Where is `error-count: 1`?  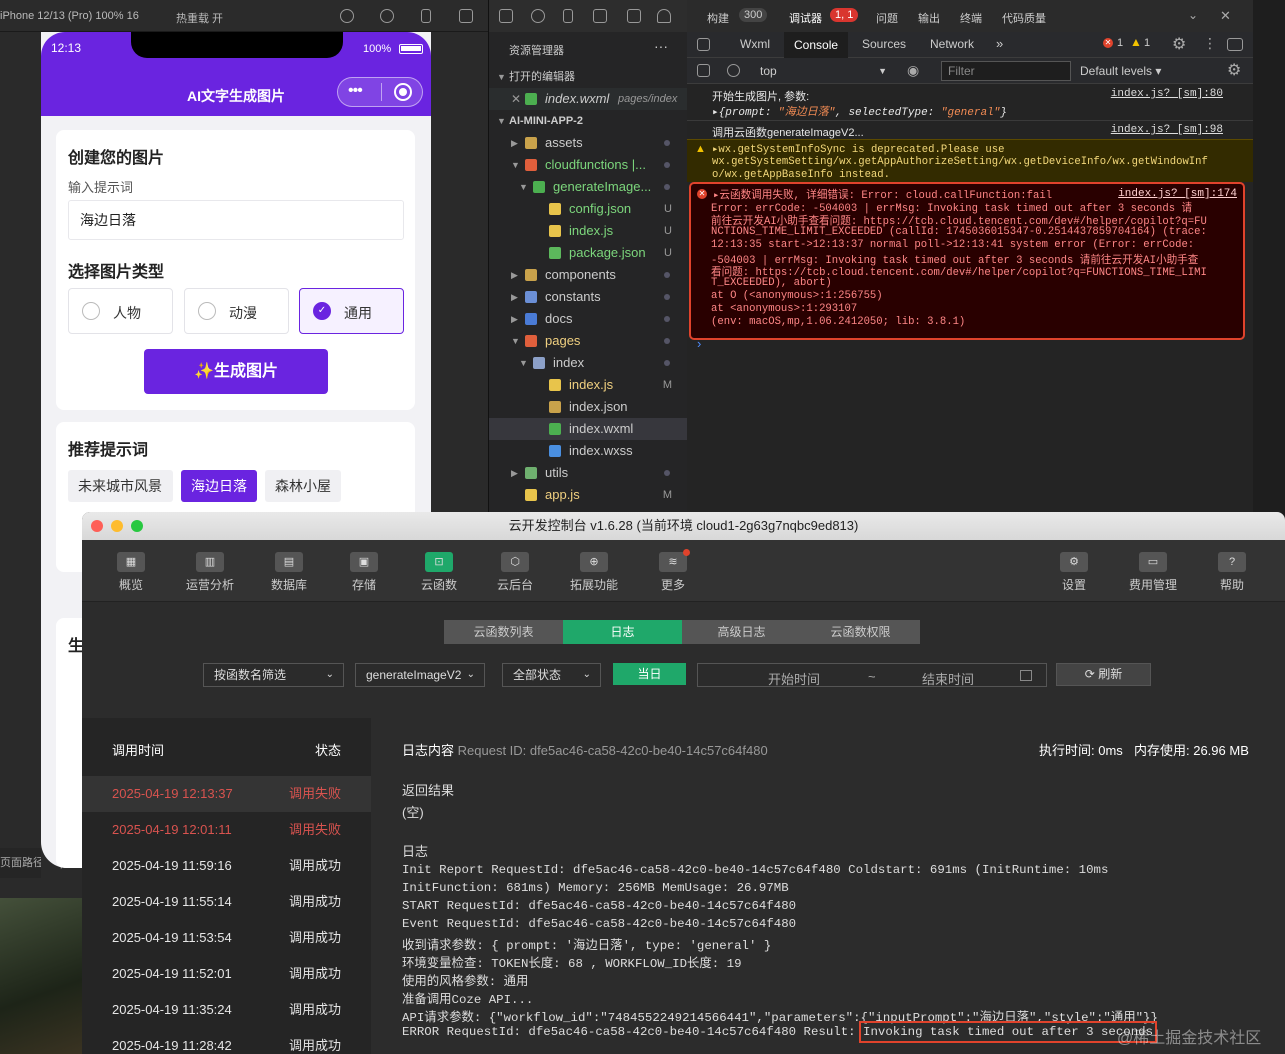
error-count: 1 is located at coordinates (1120, 43).